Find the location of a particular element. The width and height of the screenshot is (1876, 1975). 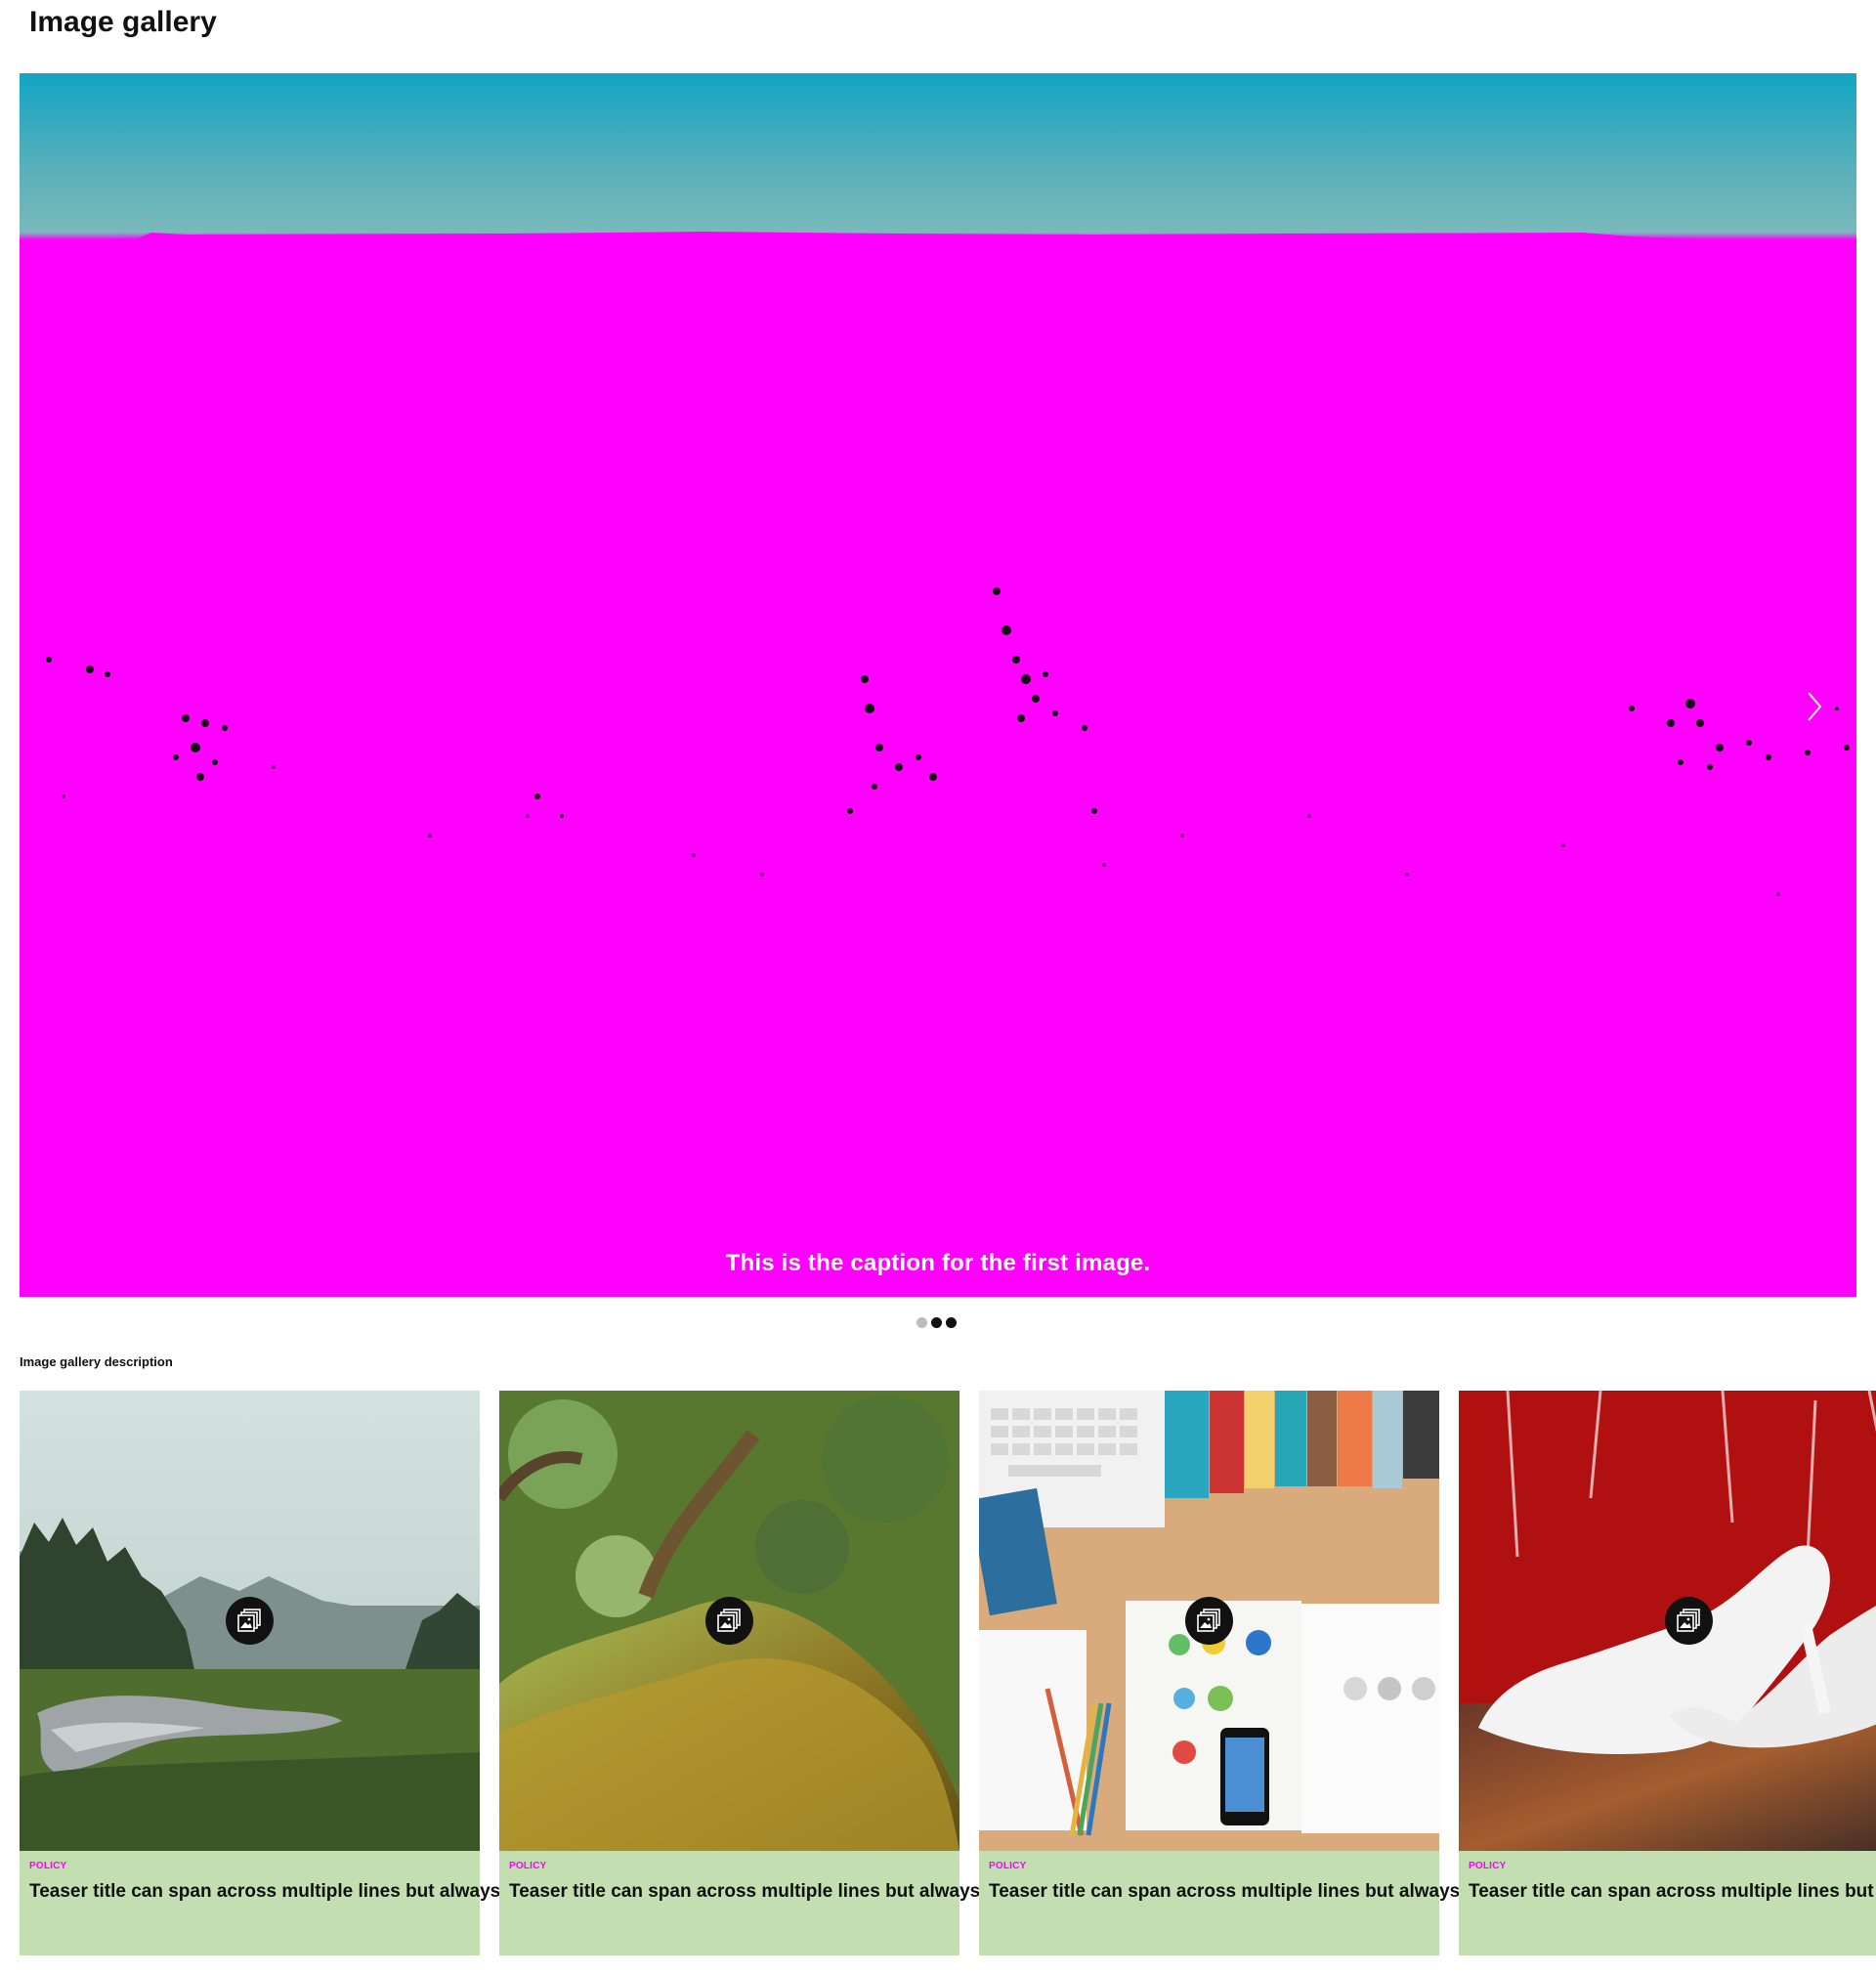

next-slide-button is located at coordinates (1814, 707).